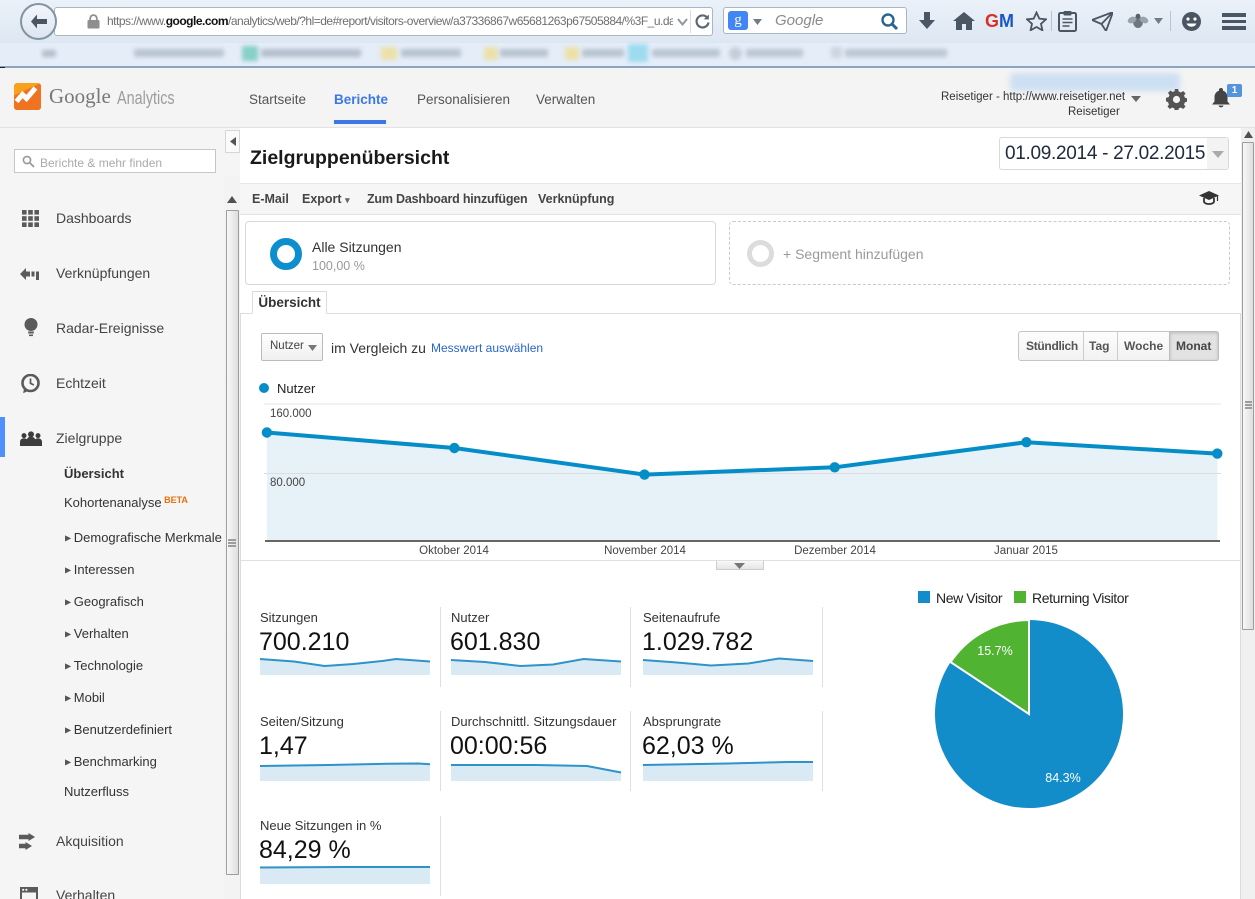 This screenshot has height=899, width=1255. What do you see at coordinates (1062, 778) in the screenshot?
I see `svg-text: 84.3%` at bounding box center [1062, 778].